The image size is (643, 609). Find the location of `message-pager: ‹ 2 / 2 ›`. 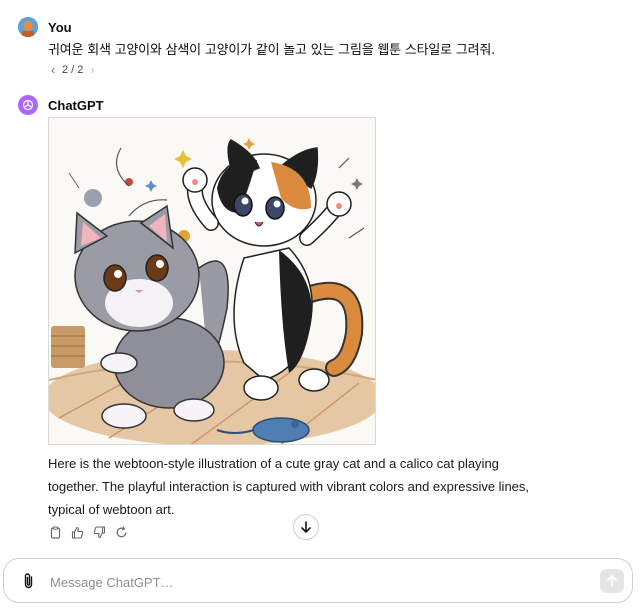

message-pager: ‹ 2 / 2 › is located at coordinates (72, 70).